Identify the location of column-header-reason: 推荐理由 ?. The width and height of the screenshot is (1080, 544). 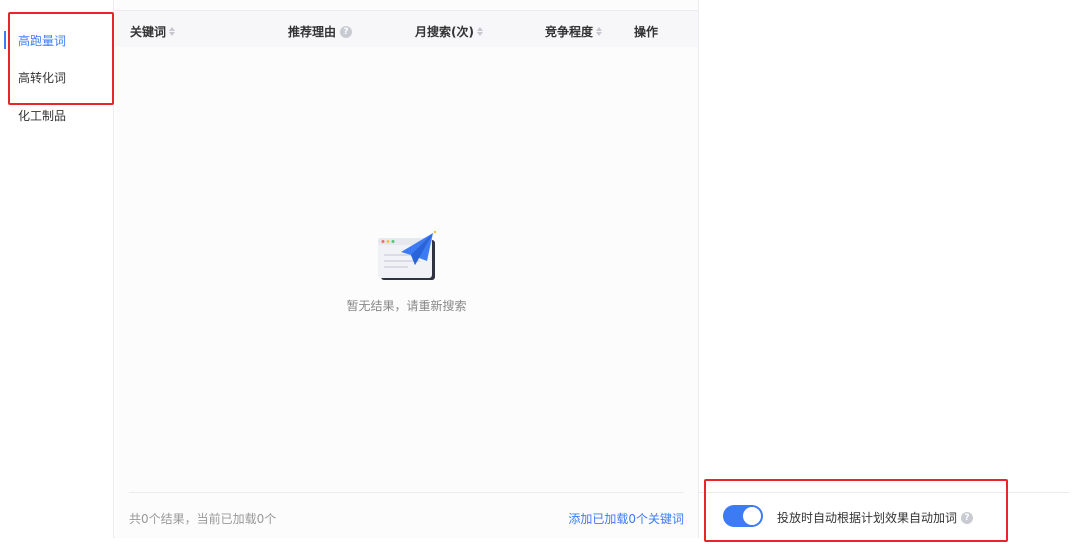
(320, 31).